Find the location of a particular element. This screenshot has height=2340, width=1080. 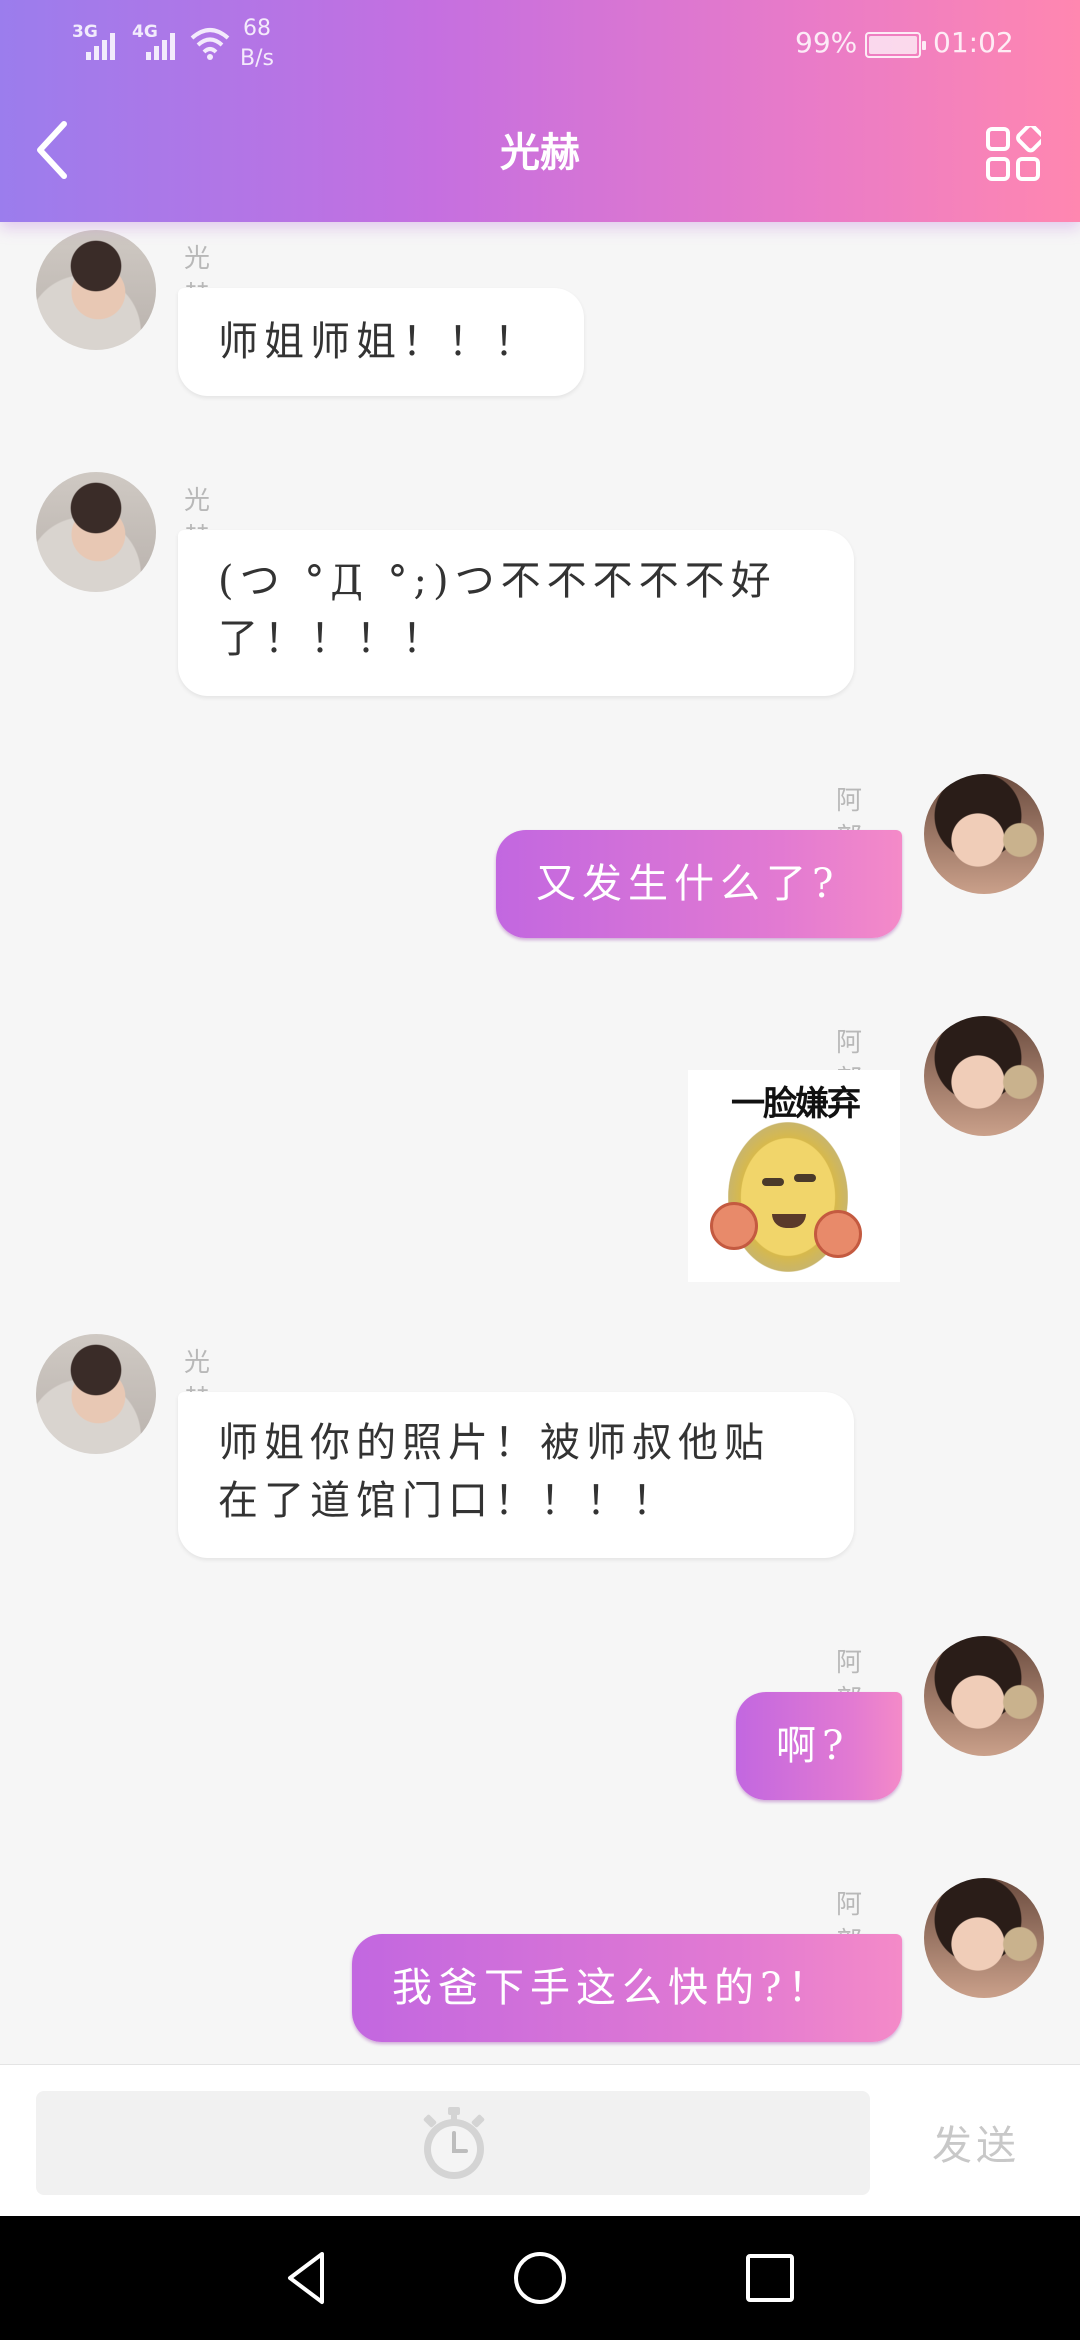

message-input is located at coordinates (453, 2143).